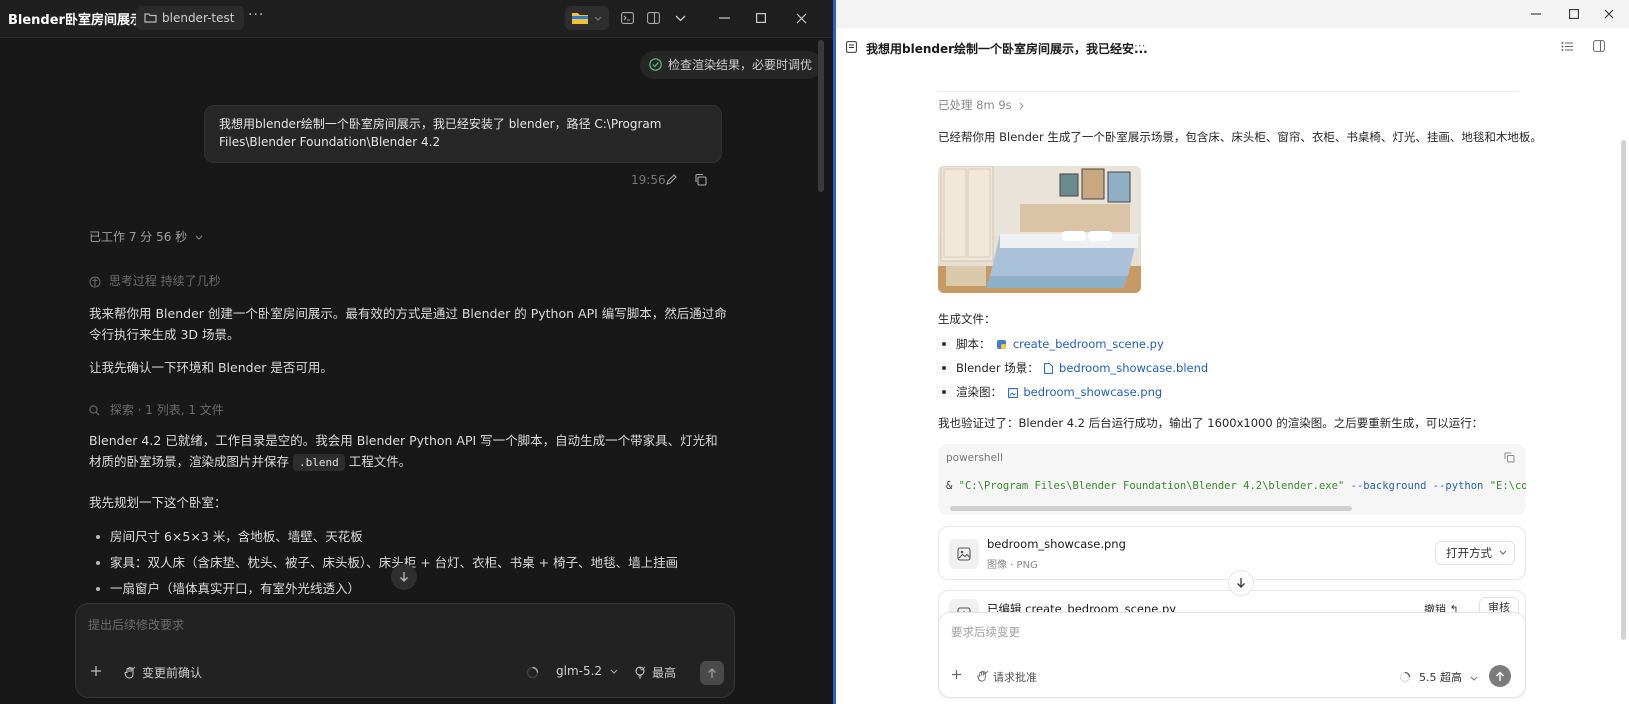 The image size is (1629, 704). I want to click on edit-message-button, so click(671, 179).